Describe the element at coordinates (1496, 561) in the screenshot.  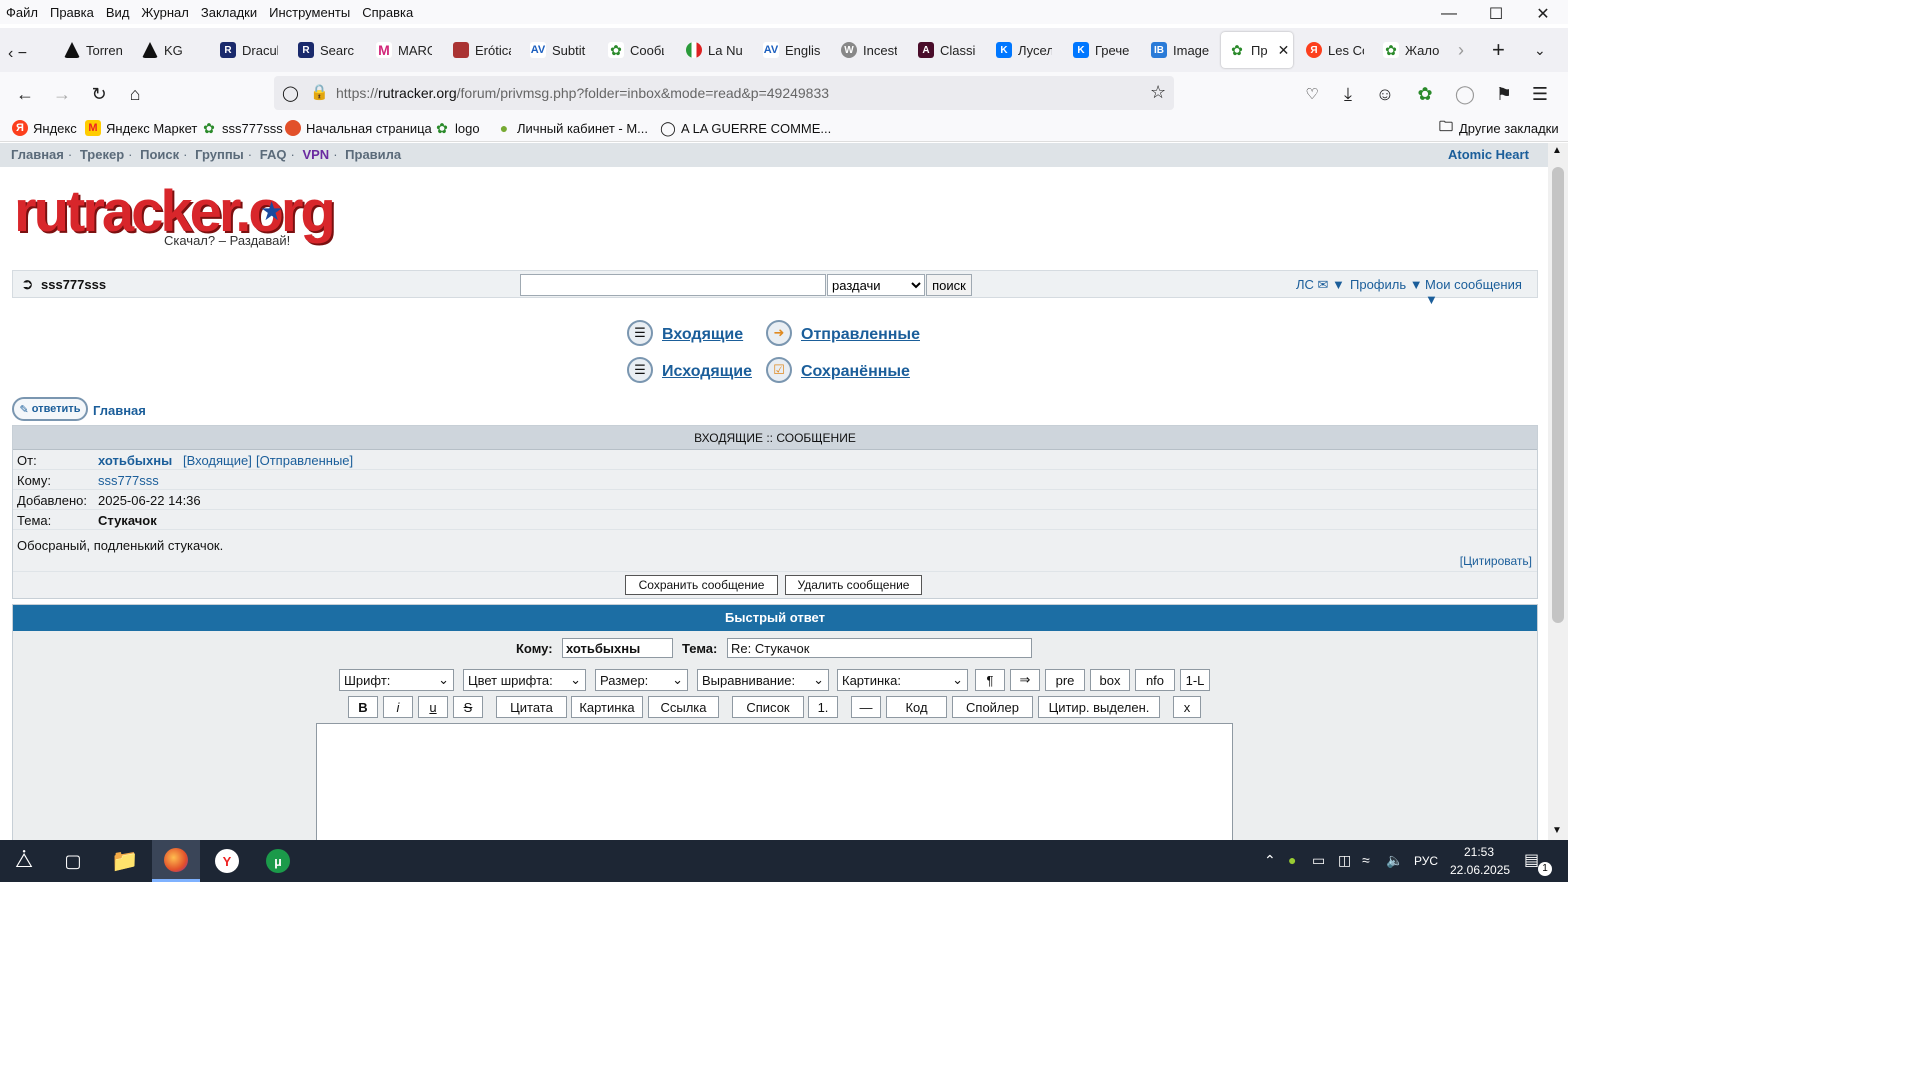
I see `quote-link: [Цитировать]` at that location.